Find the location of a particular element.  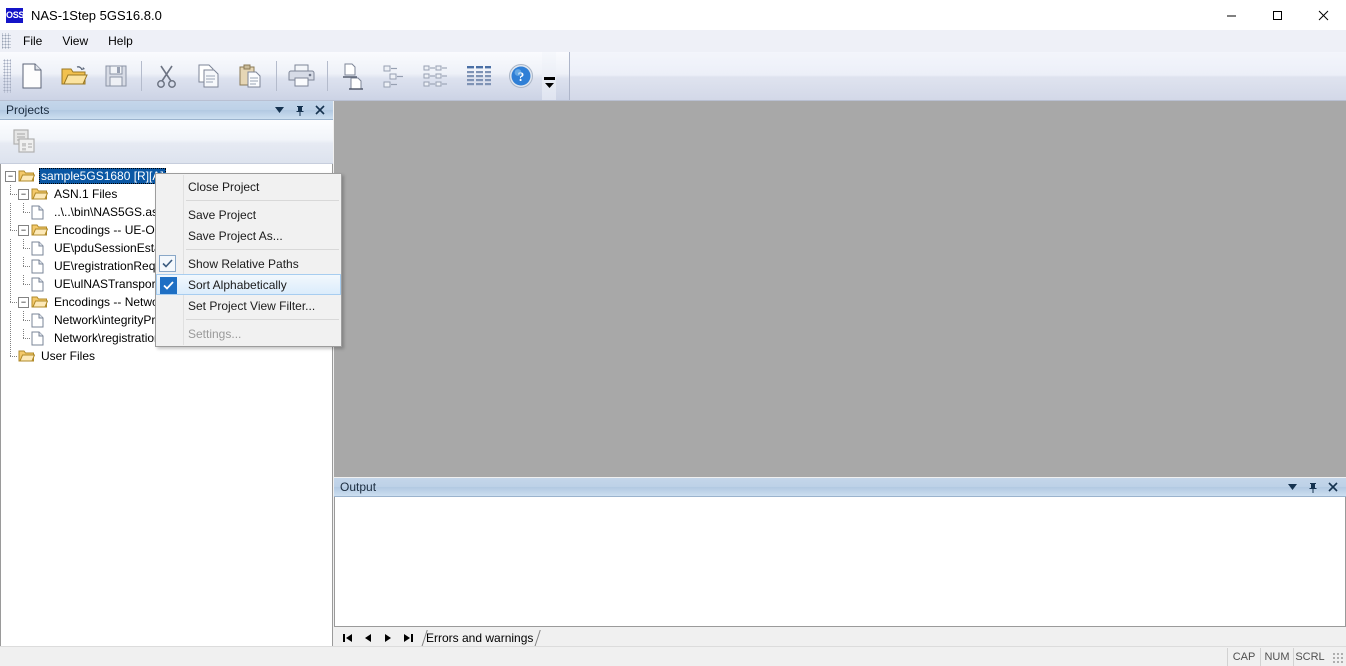

print-button is located at coordinates (302, 76).